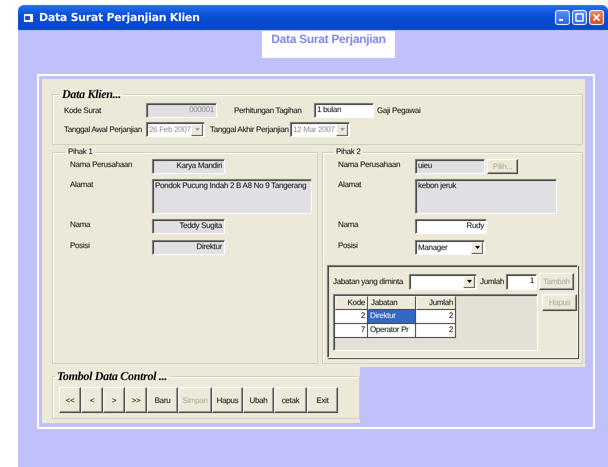 Image resolution: width=608 pixels, height=467 pixels. What do you see at coordinates (114, 400) in the screenshot?
I see `next-button: >` at bounding box center [114, 400].